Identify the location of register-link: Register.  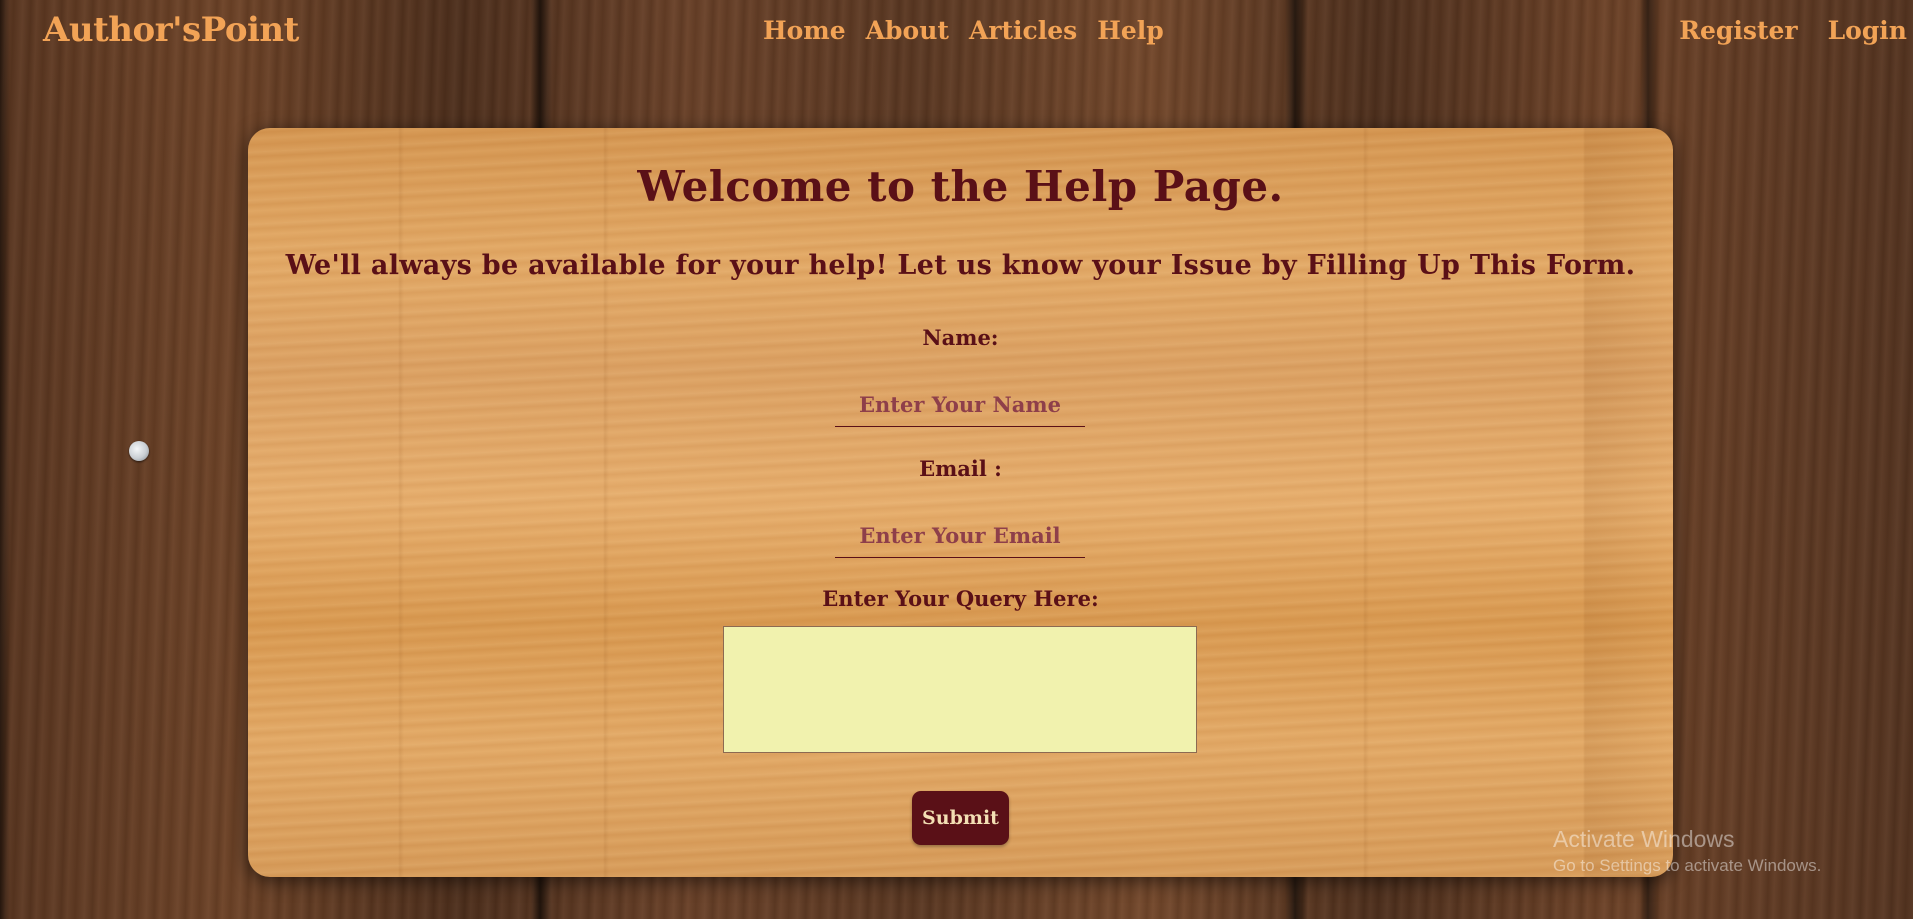
(1738, 30).